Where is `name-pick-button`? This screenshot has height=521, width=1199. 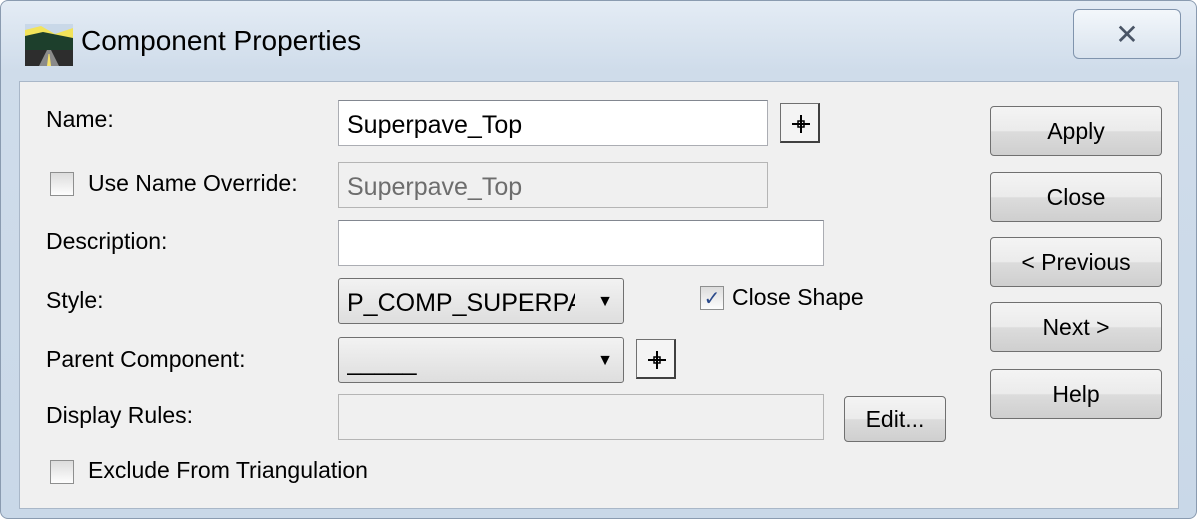 name-pick-button is located at coordinates (800, 123).